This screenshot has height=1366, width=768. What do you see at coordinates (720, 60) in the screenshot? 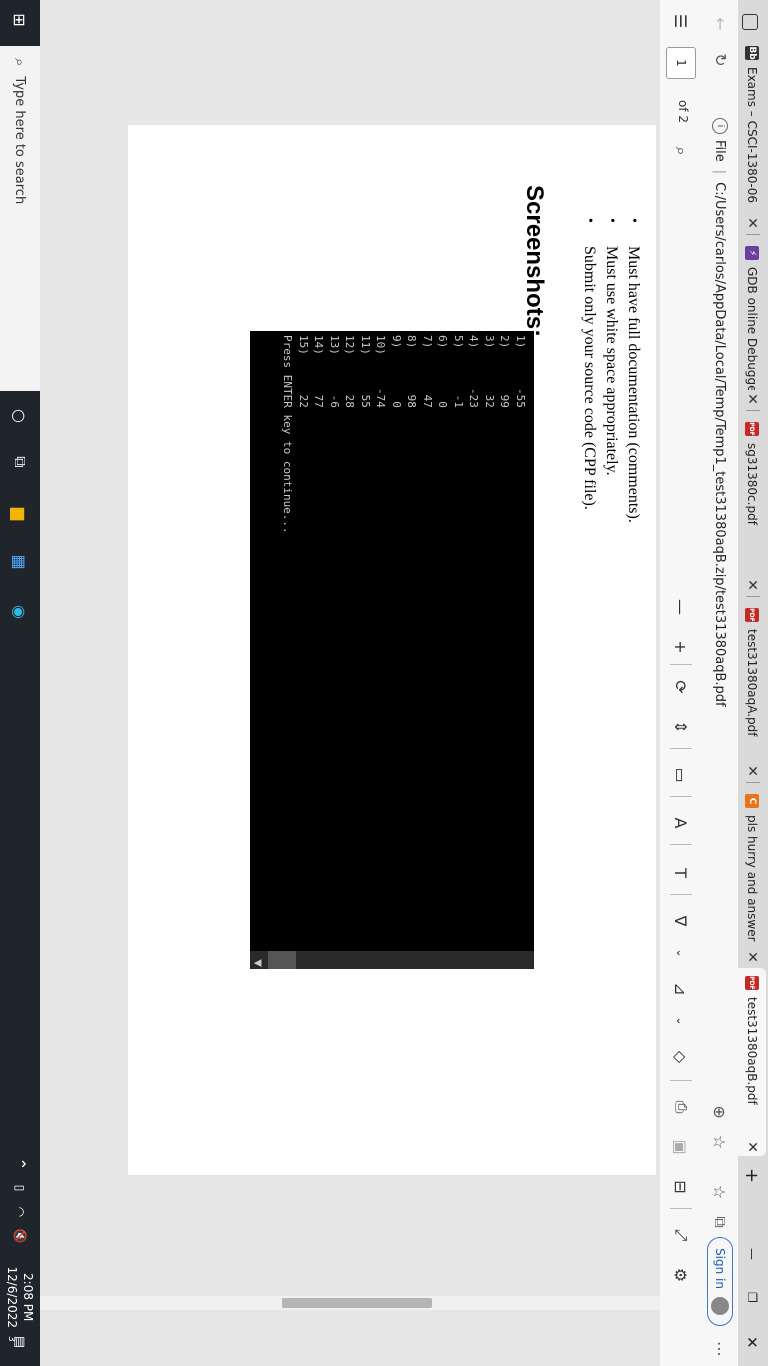
I see `refresh-icon: ↻` at bounding box center [720, 60].